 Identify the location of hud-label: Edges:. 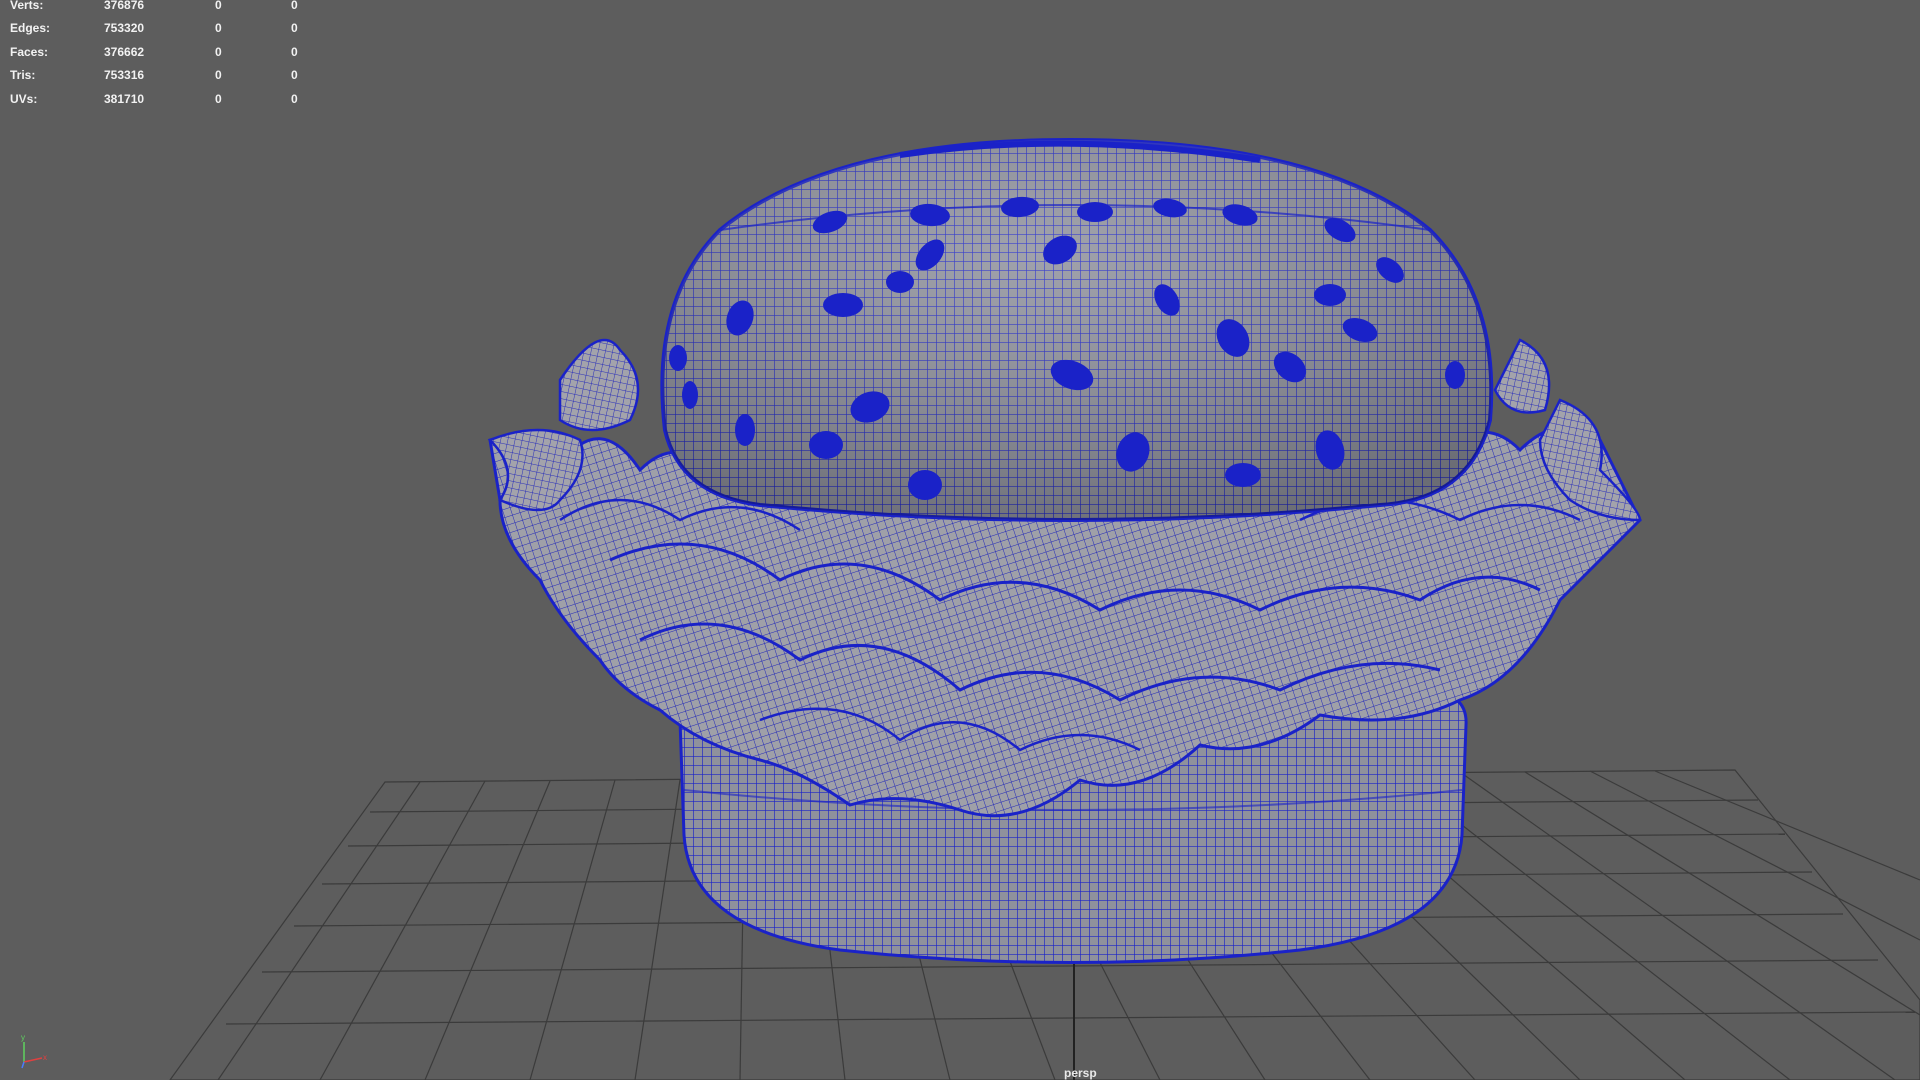
(30, 28).